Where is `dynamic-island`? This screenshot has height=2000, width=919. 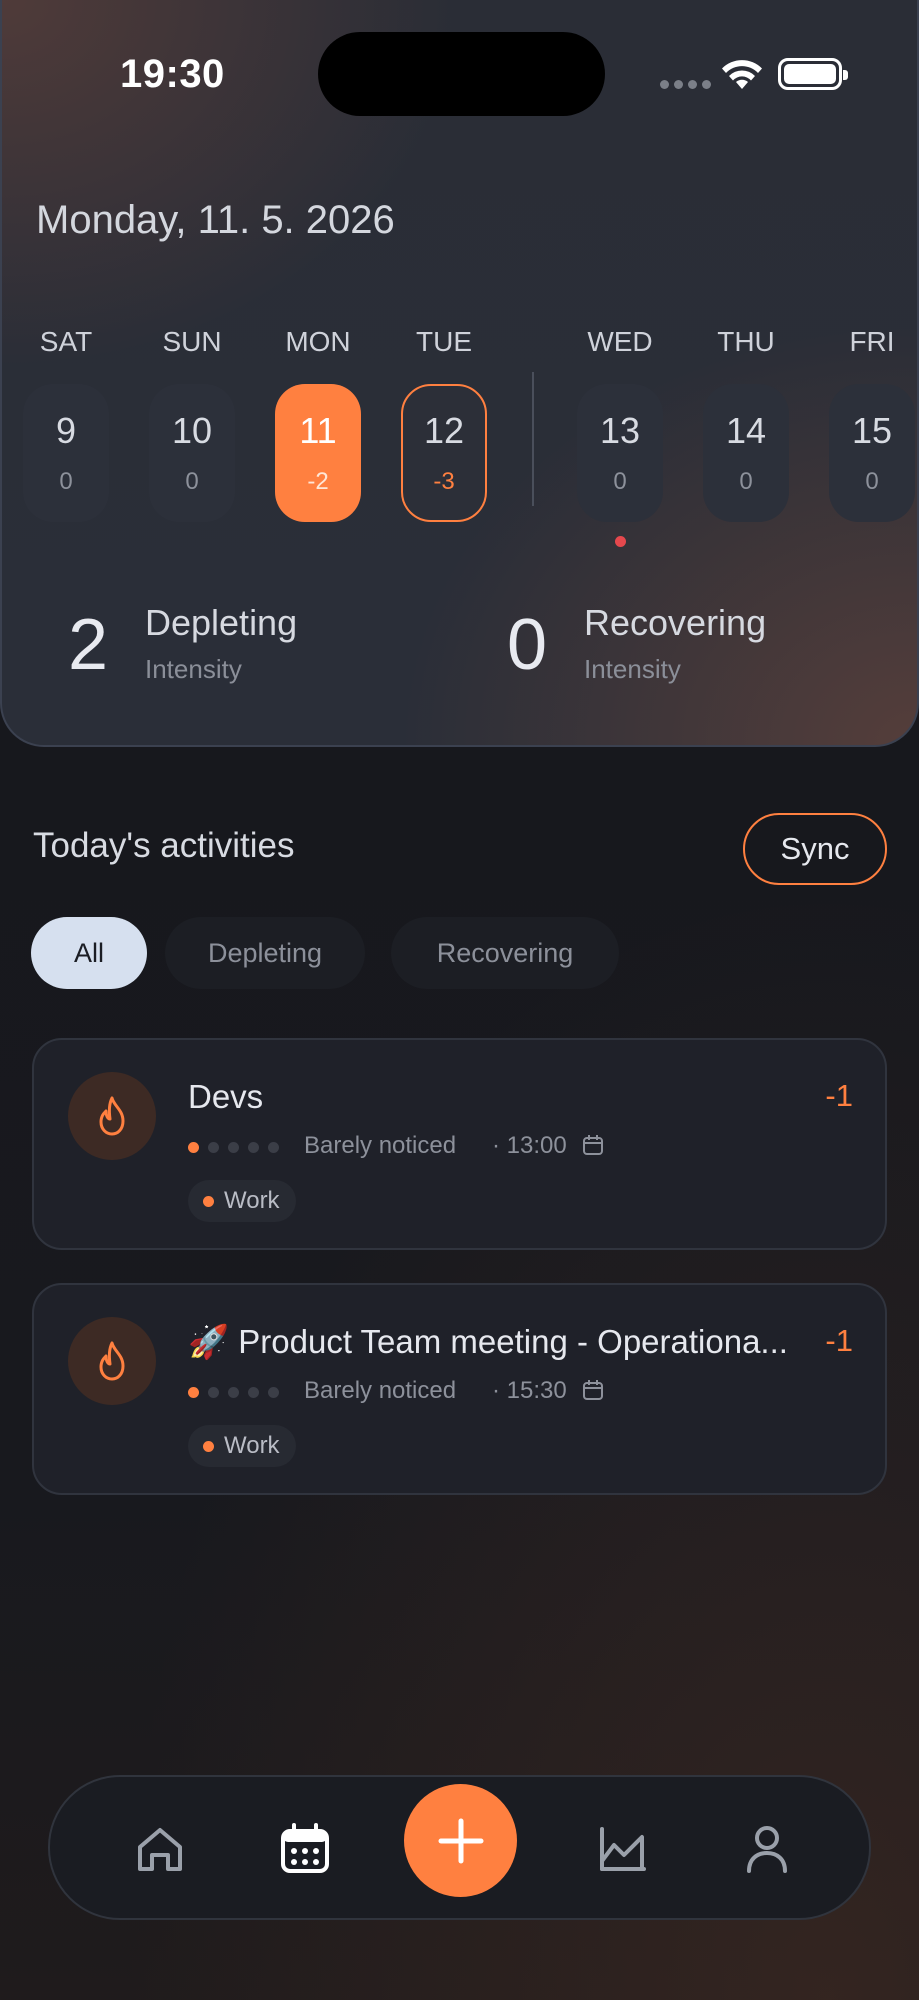 dynamic-island is located at coordinates (461, 74).